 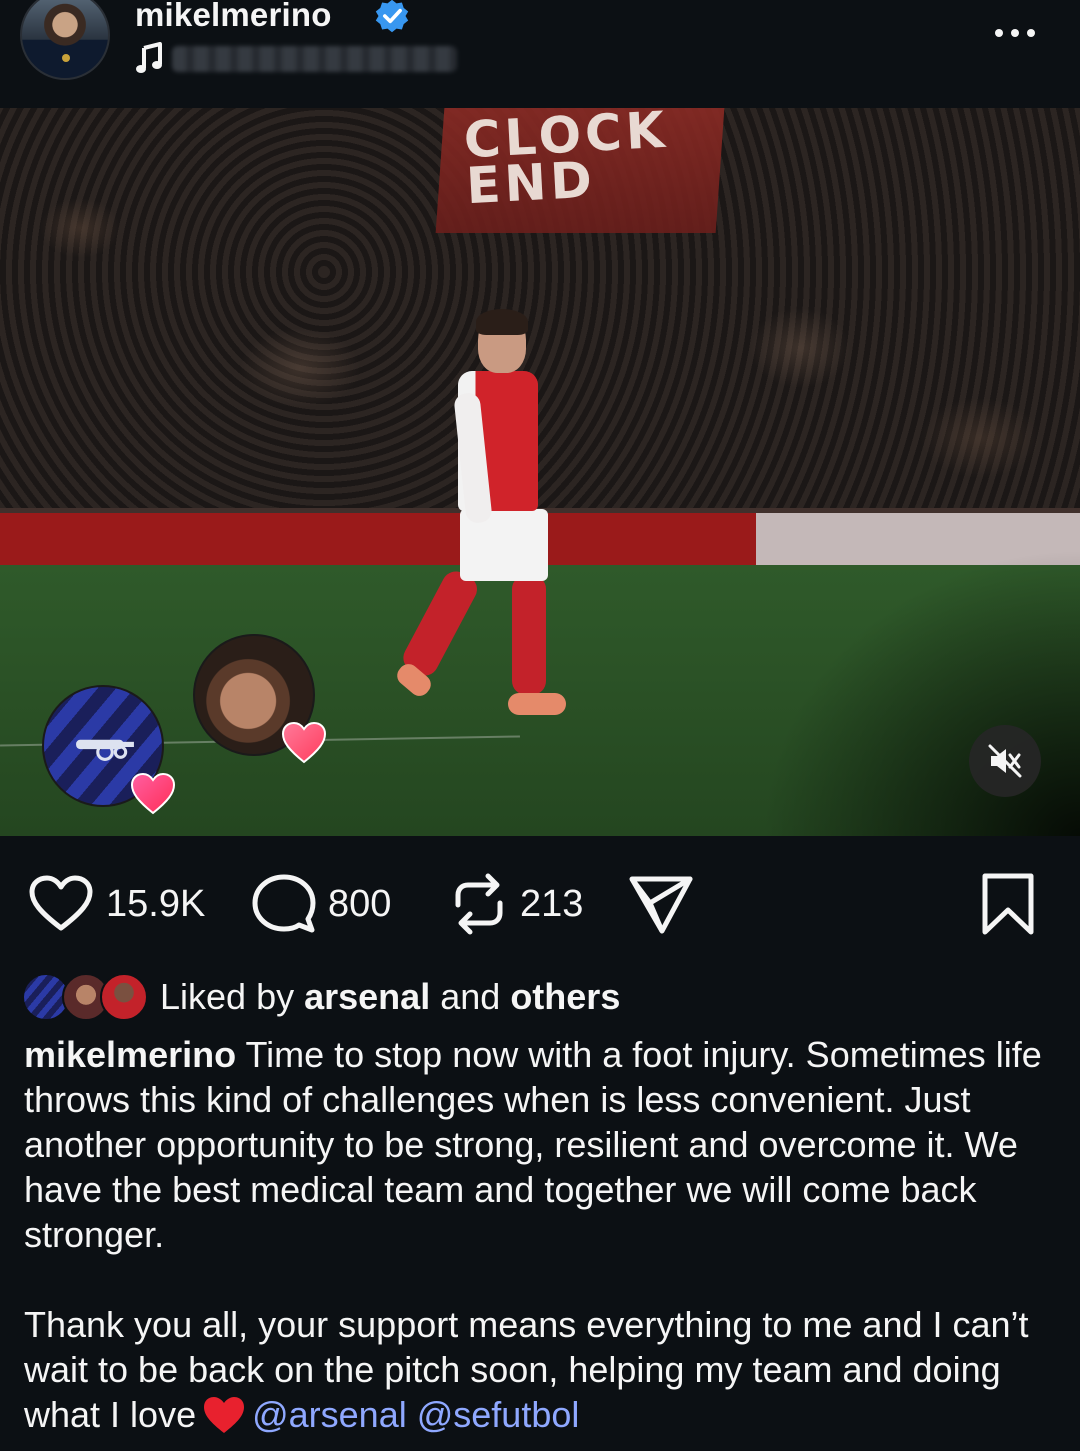 What do you see at coordinates (224, 1415) in the screenshot?
I see `red-heart-emoji-icon` at bounding box center [224, 1415].